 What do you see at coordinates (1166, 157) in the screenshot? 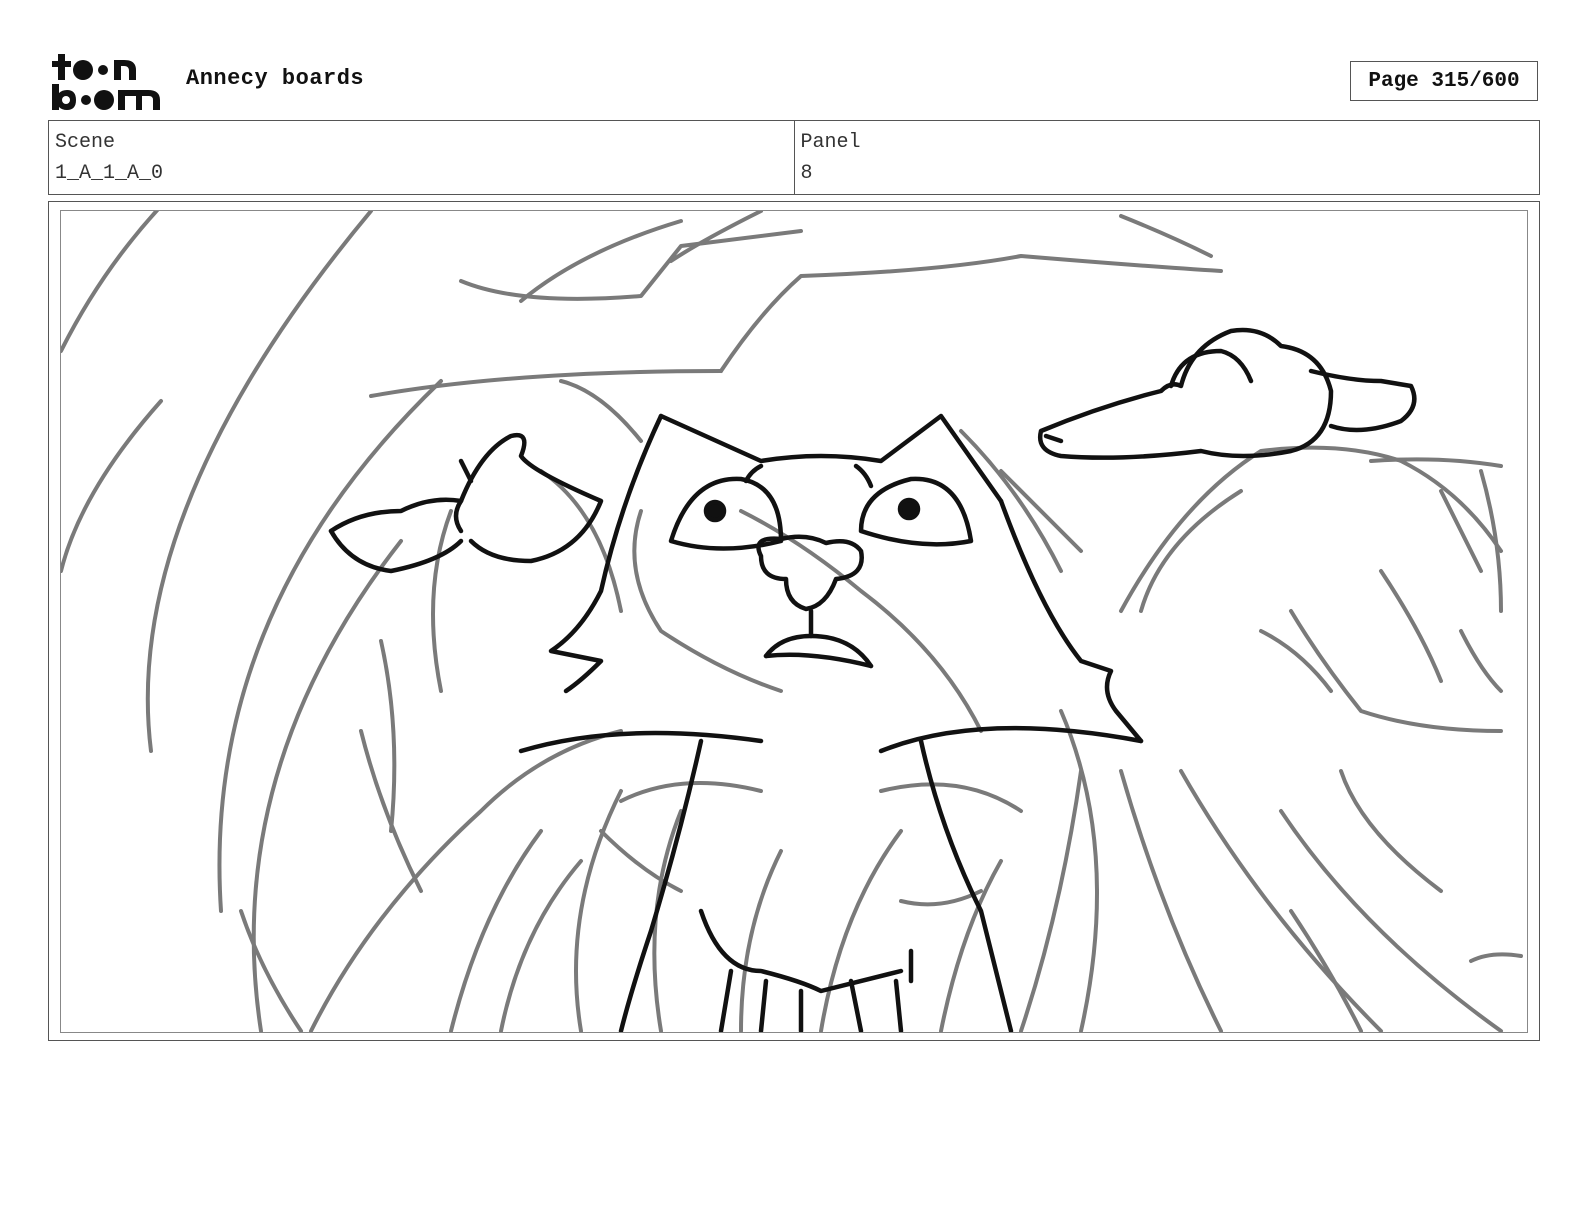
I see `panel-cell: Panel 8` at bounding box center [1166, 157].